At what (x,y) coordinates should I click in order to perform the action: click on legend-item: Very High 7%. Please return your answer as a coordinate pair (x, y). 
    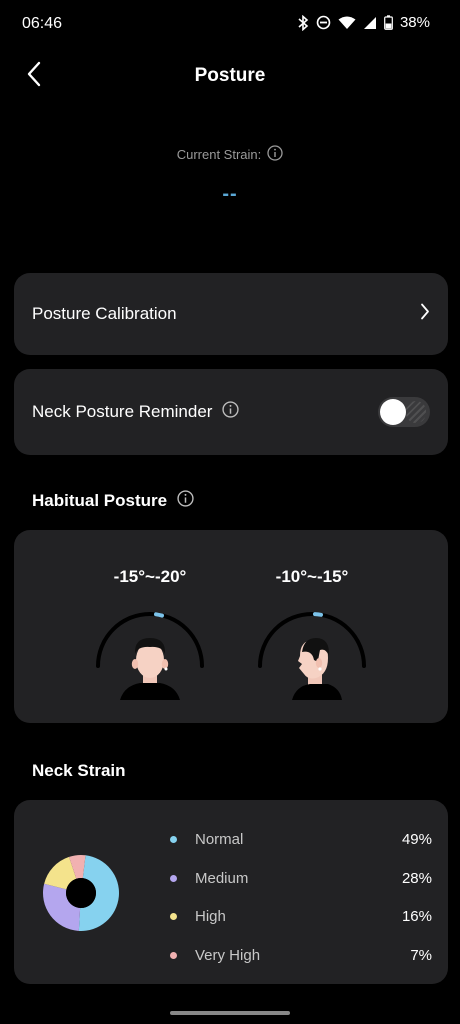
    Looking at the image, I should click on (301, 955).